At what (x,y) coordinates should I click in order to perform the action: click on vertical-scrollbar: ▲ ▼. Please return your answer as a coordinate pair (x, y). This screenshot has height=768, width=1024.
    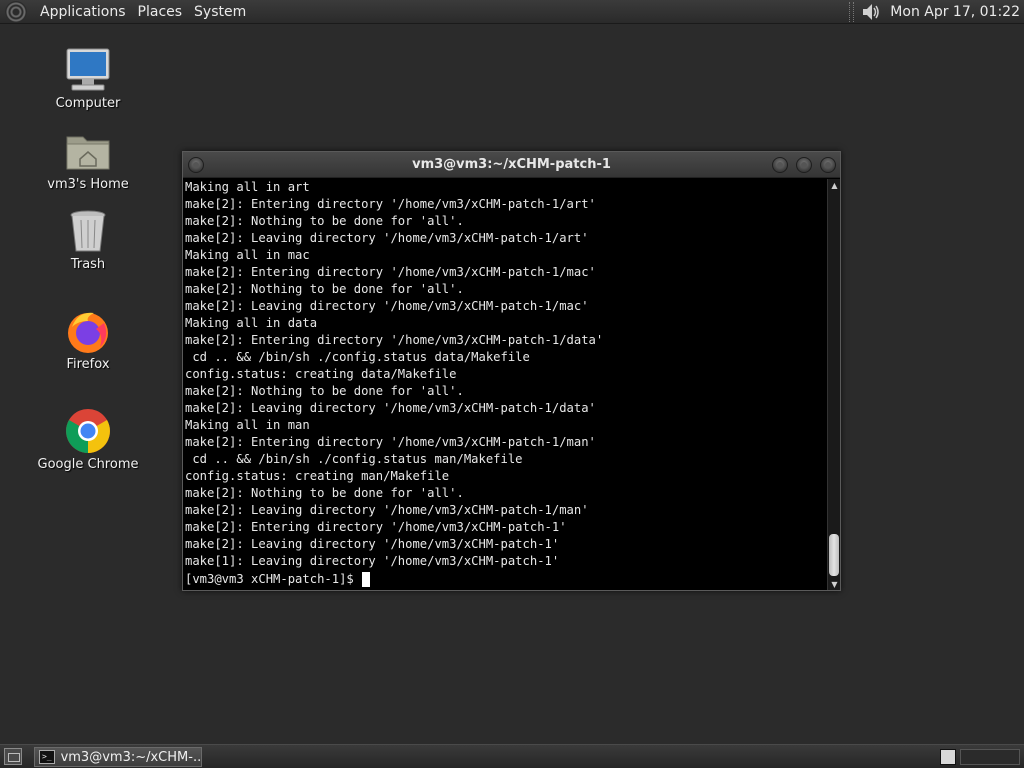
    Looking at the image, I should click on (833, 384).